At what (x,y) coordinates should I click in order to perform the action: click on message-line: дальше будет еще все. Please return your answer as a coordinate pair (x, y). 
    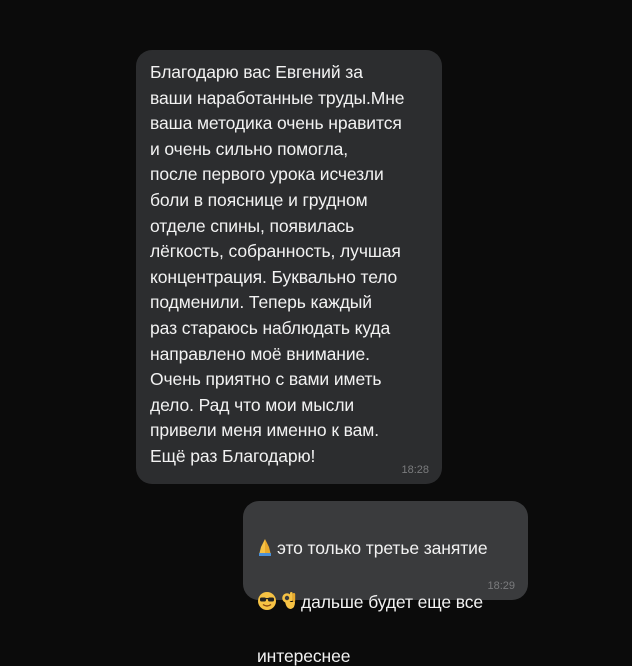
    Looking at the image, I should click on (386, 604).